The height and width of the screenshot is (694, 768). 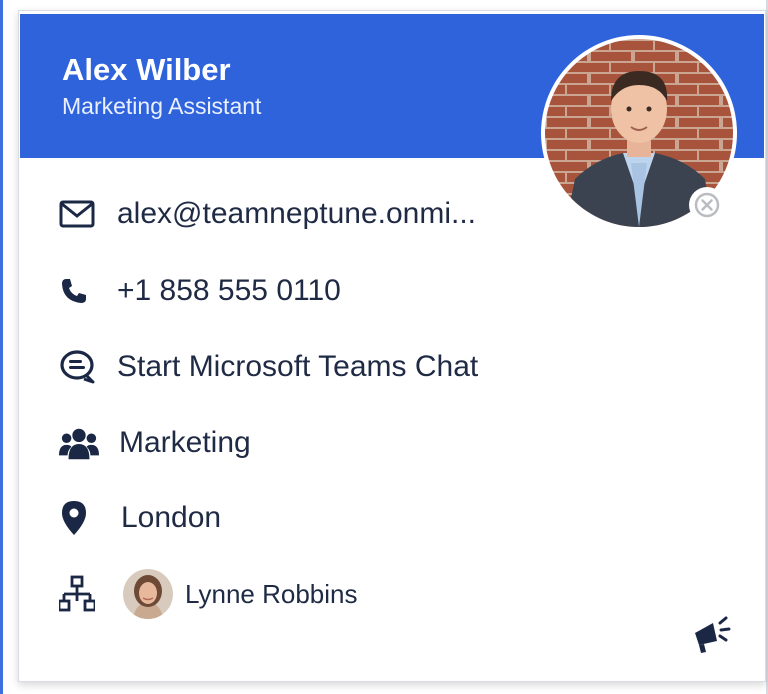 I want to click on department-text: Marketing, so click(x=185, y=442).